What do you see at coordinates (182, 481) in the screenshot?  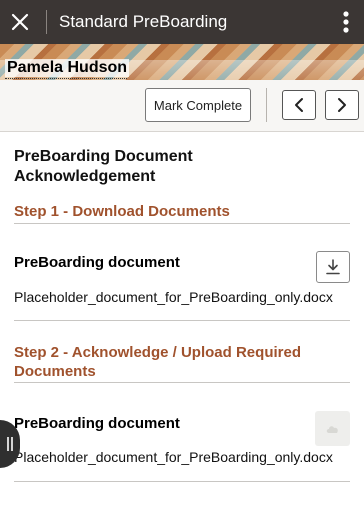 I see `step-2-row-rule` at bounding box center [182, 481].